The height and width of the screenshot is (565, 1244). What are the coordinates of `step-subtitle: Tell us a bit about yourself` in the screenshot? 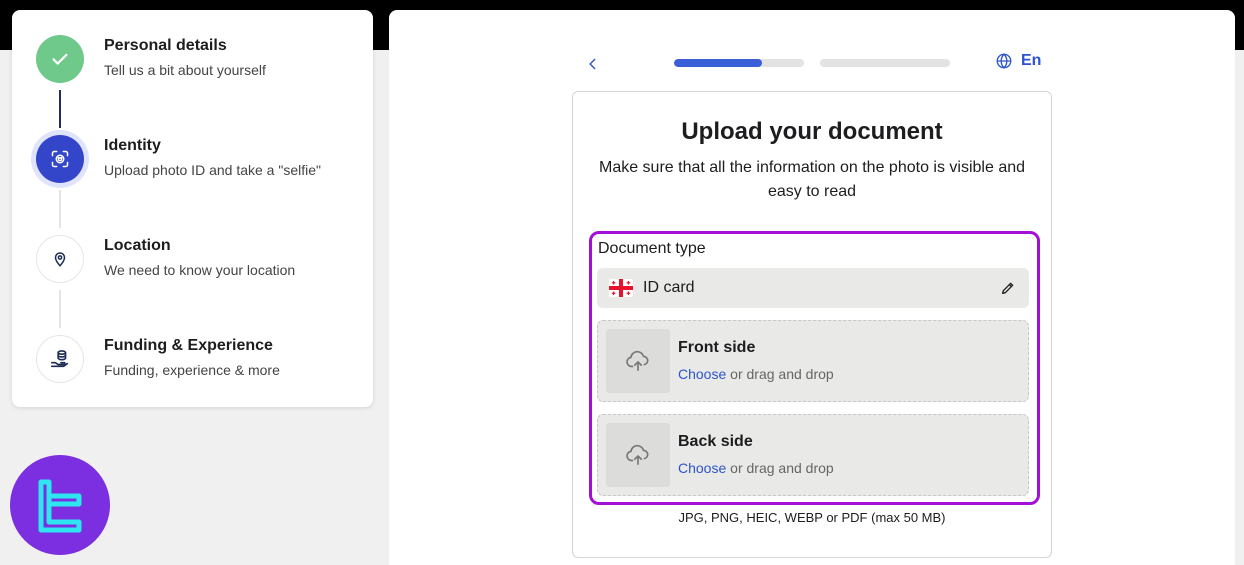 It's located at (185, 70).